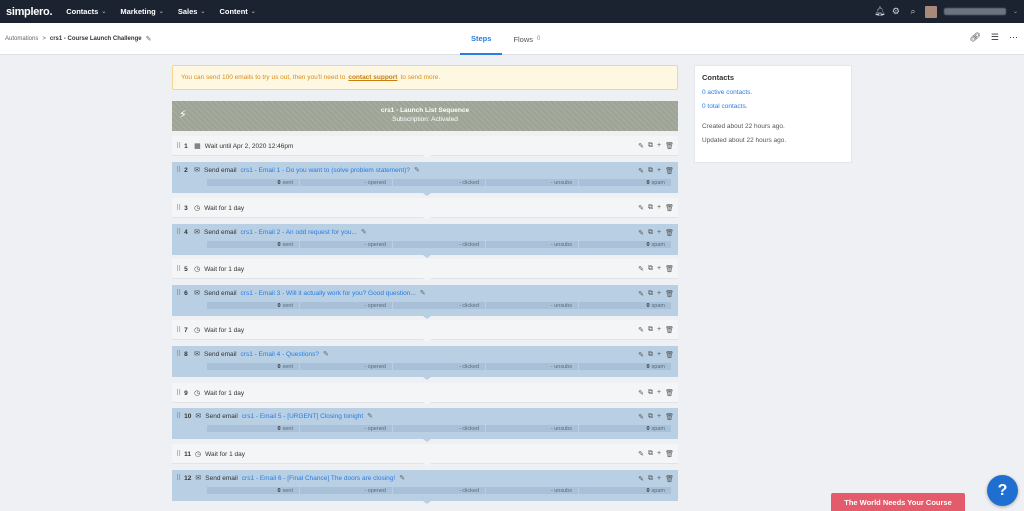  Describe the element at coordinates (526, 39) in the screenshot. I see `tab-flows: Flows 0` at that location.